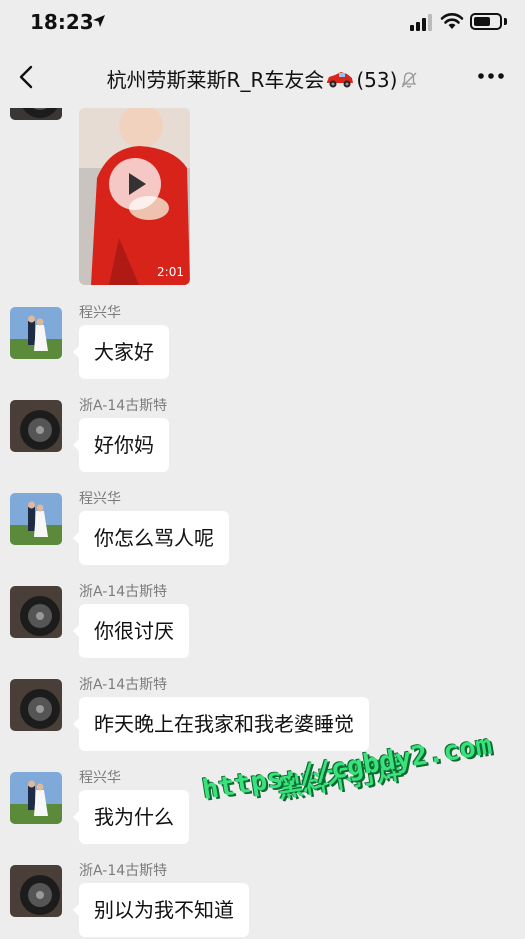 The image size is (525, 939). I want to click on message-bubble: 你怎么骂人呢, so click(151, 538).